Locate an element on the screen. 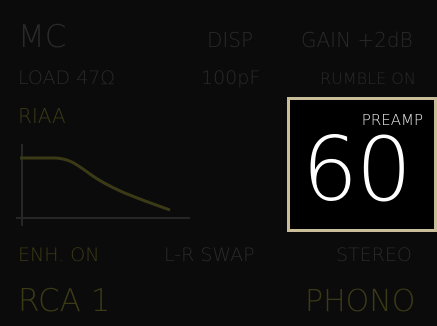 The image size is (437, 326). gain-setting: GAIN +2dB is located at coordinates (357, 40).